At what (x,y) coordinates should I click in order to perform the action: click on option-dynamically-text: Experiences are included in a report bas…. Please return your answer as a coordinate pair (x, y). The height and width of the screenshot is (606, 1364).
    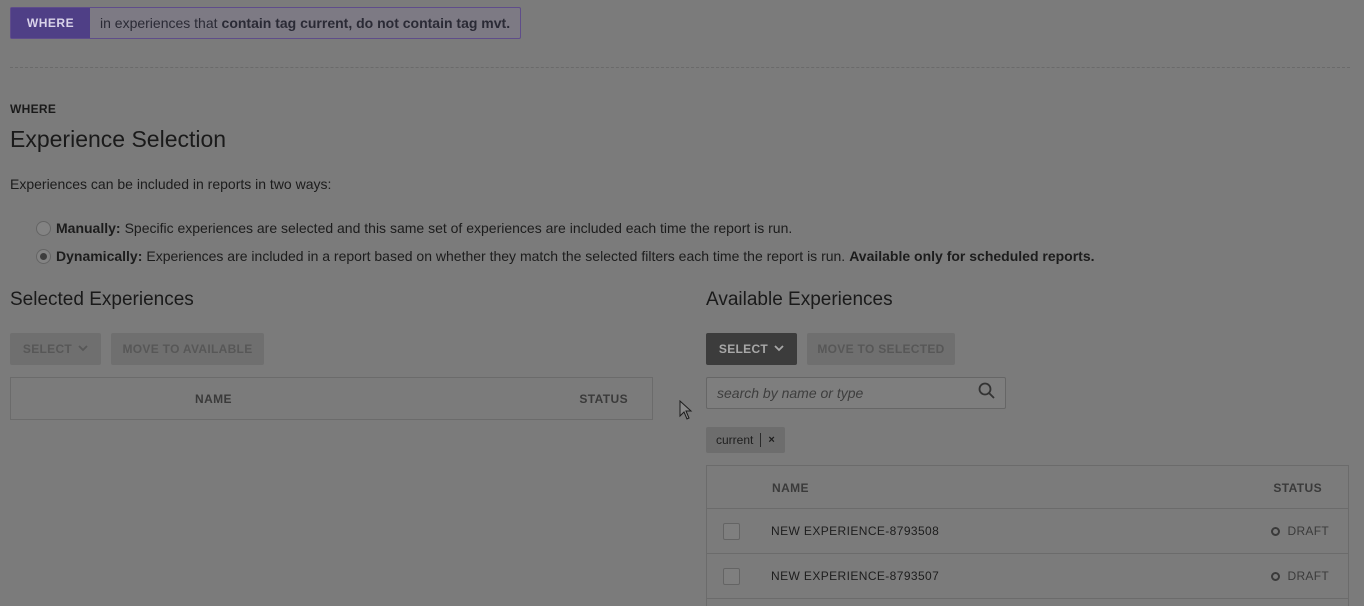
    Looking at the image, I should click on (496, 256).